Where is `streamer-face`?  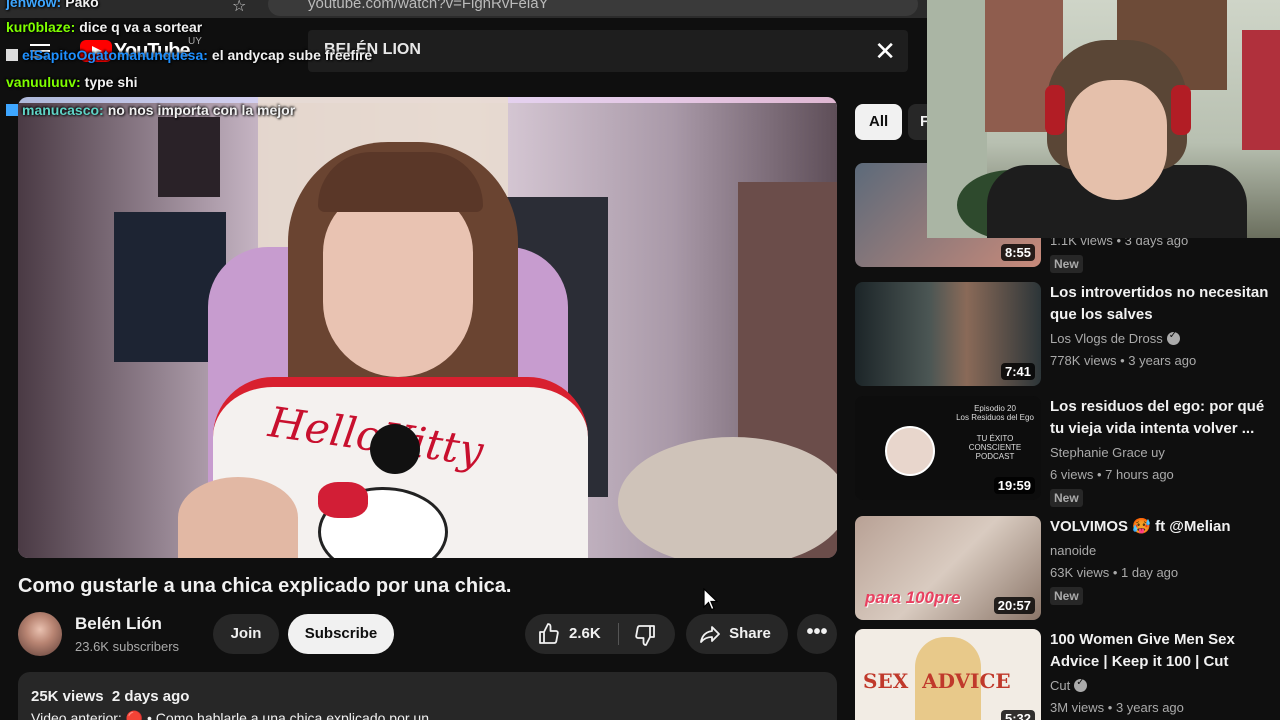
streamer-face is located at coordinates (1117, 140).